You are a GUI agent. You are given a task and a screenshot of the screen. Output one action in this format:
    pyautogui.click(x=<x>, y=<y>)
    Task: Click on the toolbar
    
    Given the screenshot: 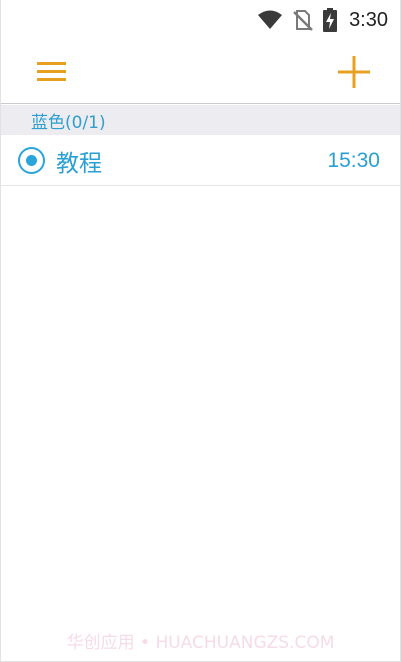 What is the action you would take?
    pyautogui.click(x=200, y=72)
    